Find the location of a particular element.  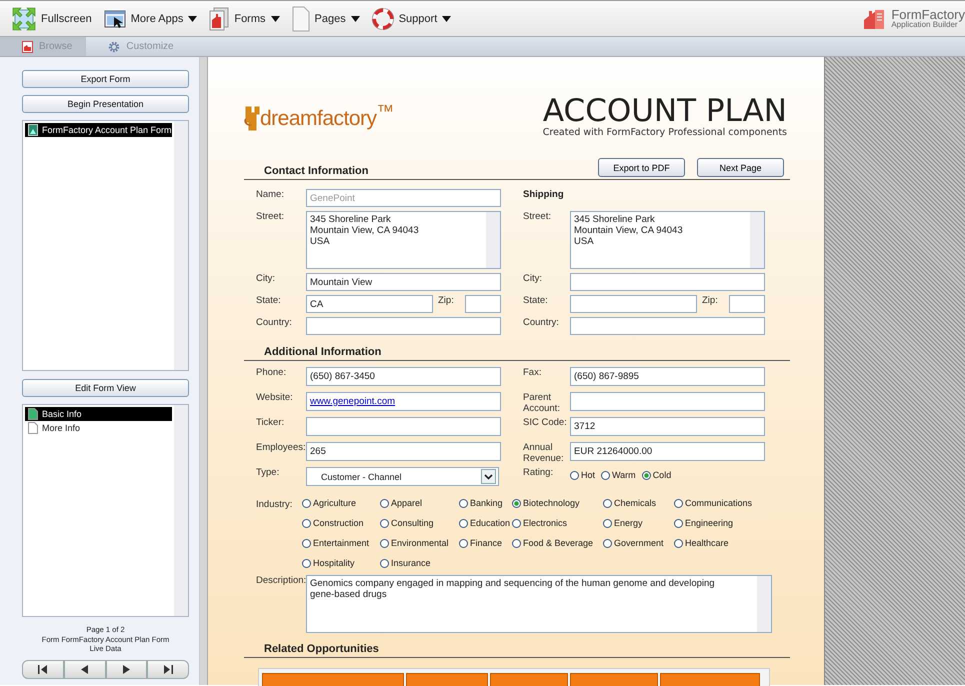

radio-option: Banking is located at coordinates (485, 503).